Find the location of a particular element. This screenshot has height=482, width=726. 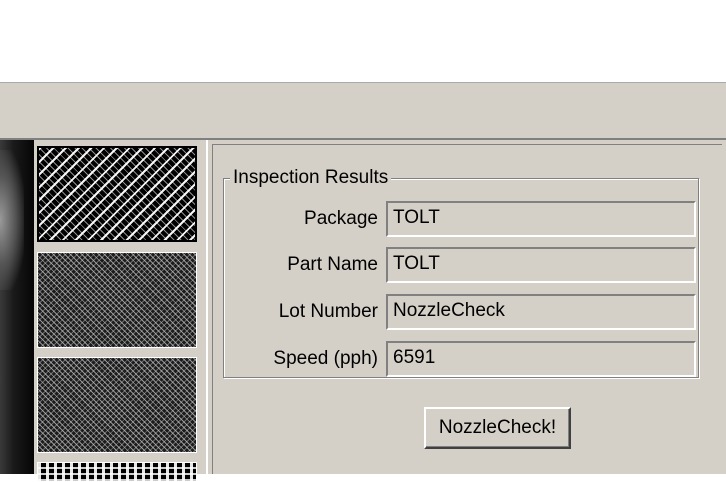

speed-field: 6591 is located at coordinates (541, 359).